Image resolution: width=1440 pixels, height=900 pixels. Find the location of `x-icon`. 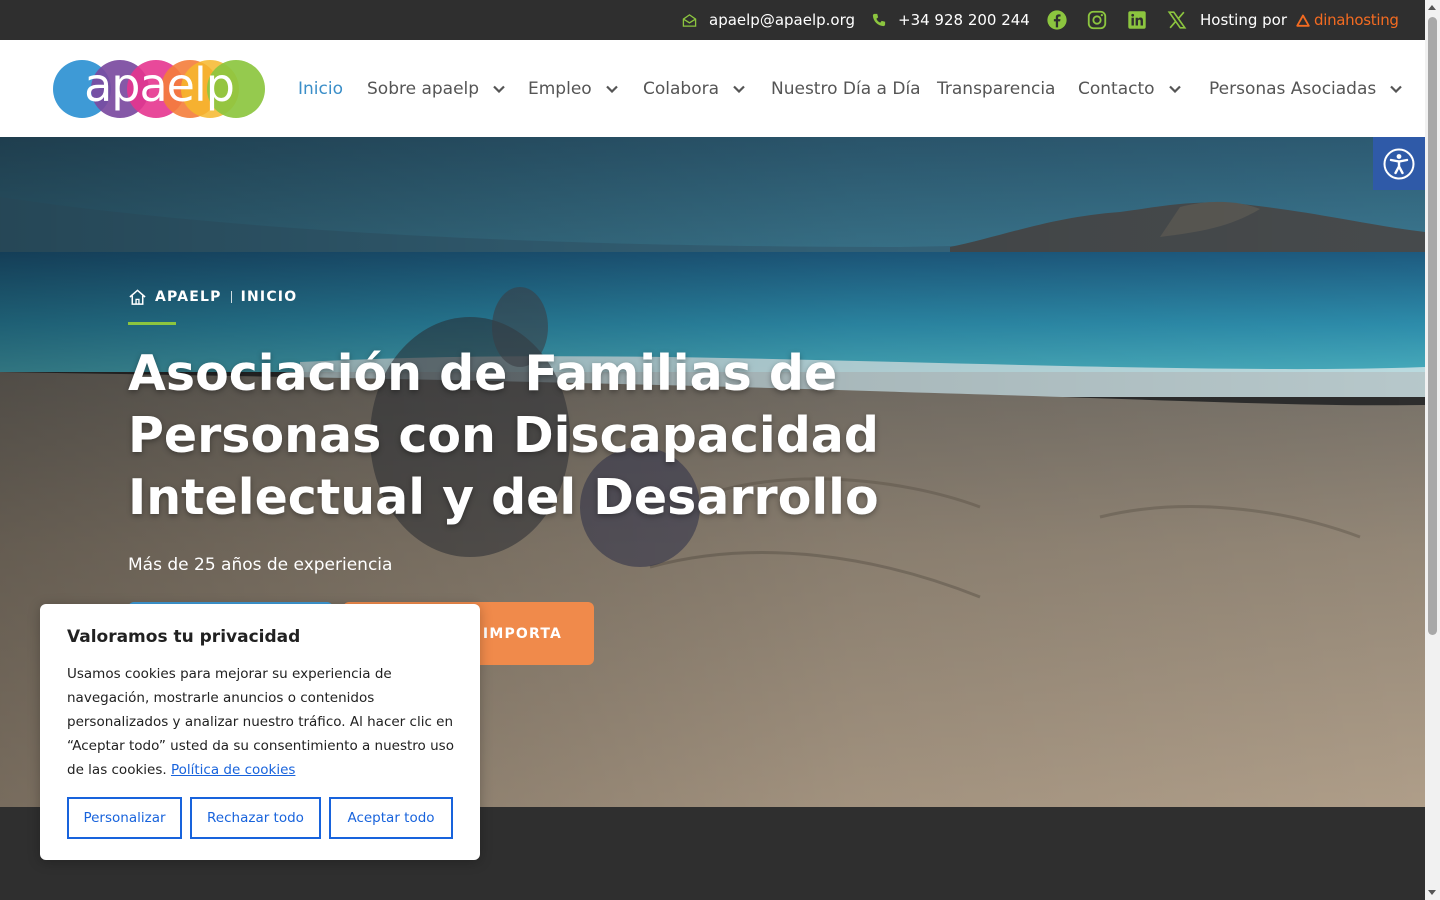

x-icon is located at coordinates (1177, 20).